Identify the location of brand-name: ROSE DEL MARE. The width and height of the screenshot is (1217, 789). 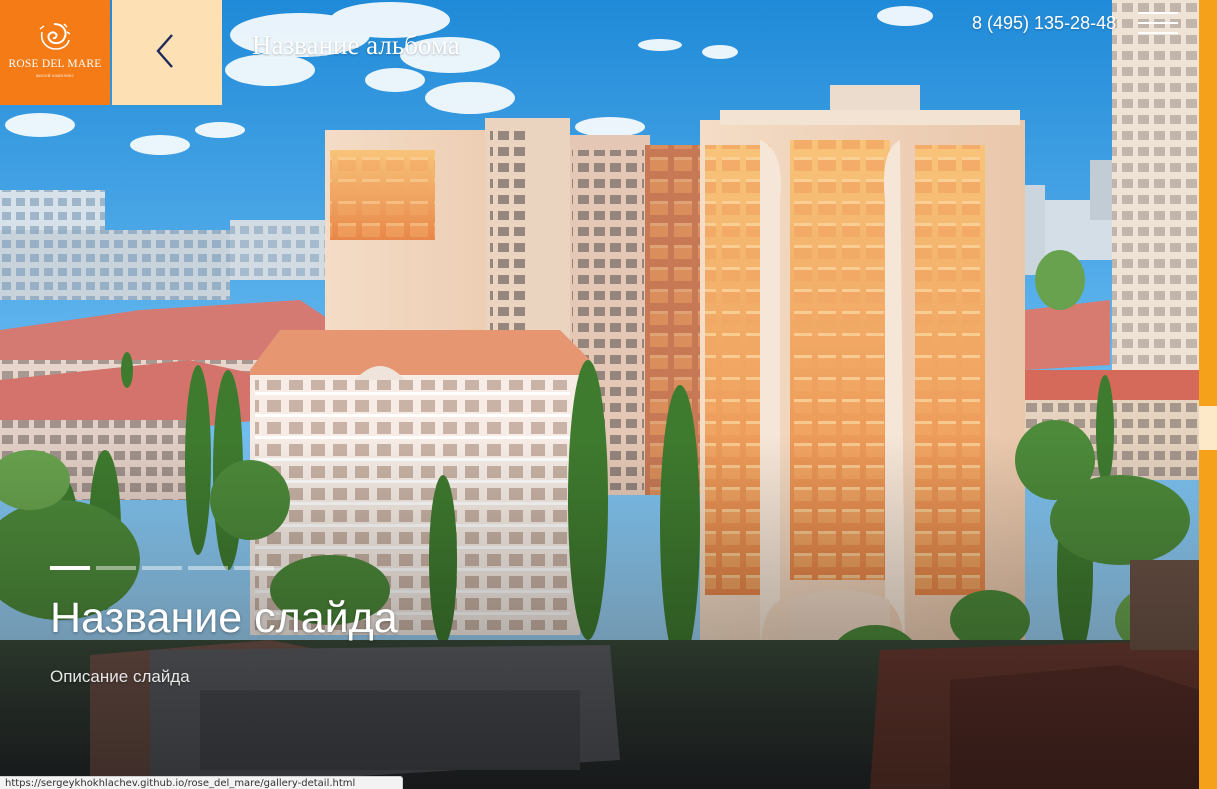
(55, 64).